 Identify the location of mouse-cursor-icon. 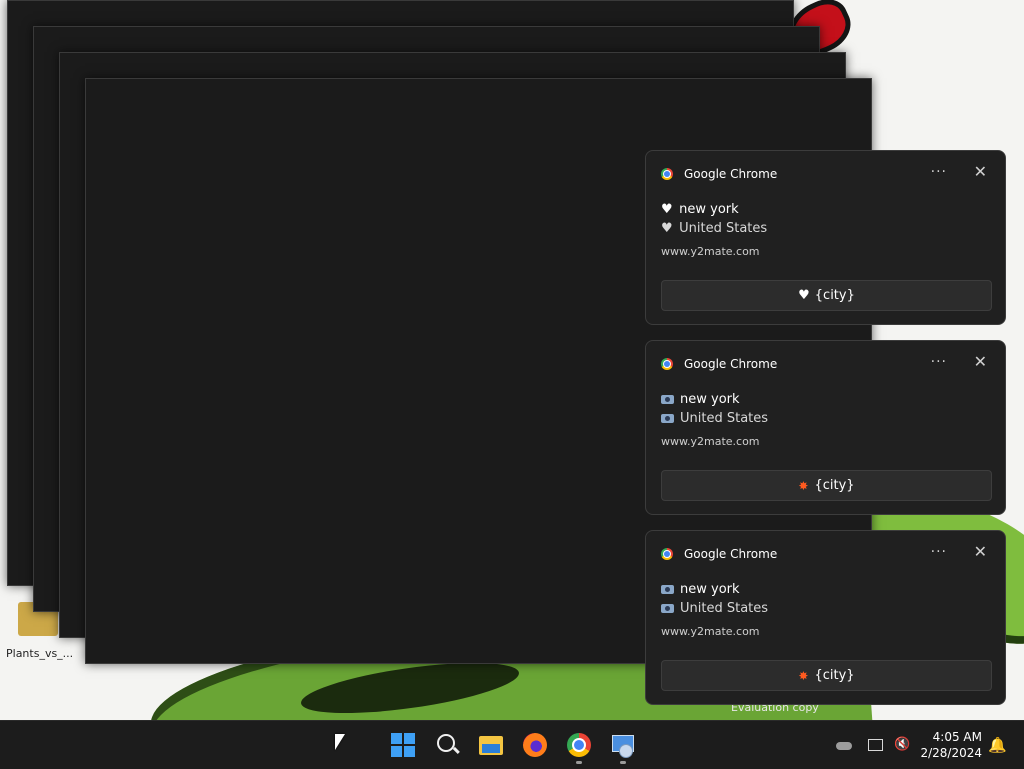
(340, 742).